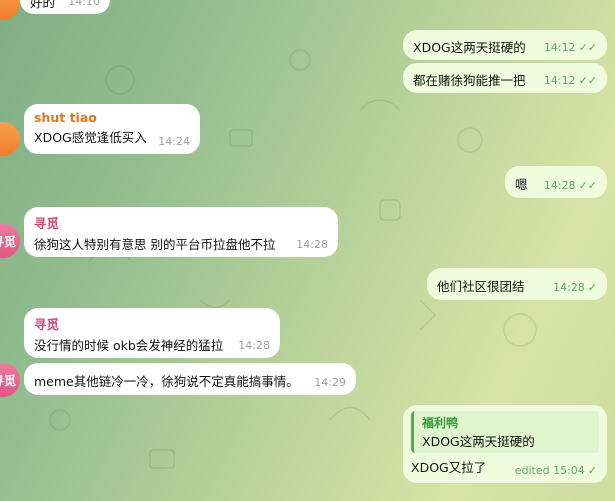 This screenshot has width=615, height=501. What do you see at coordinates (521, 184) in the screenshot?
I see `message-text: 嗯` at bounding box center [521, 184].